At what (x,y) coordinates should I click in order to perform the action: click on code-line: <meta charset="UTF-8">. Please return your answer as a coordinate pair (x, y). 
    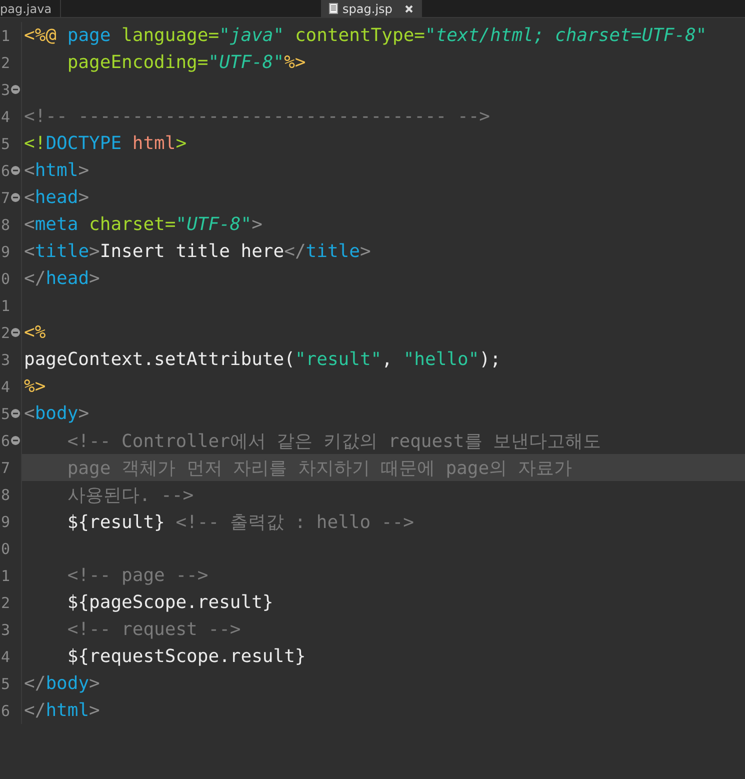
    Looking at the image, I should click on (142, 224).